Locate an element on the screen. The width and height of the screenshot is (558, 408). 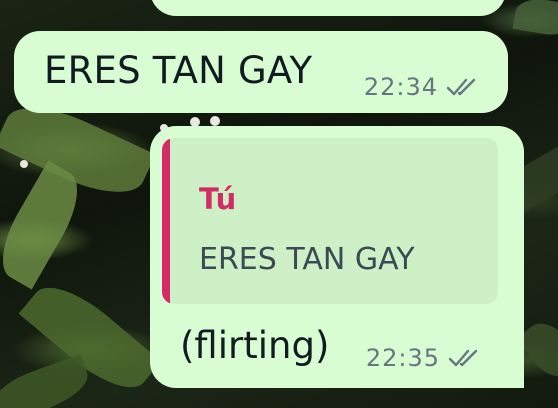
message-time: 22:34 is located at coordinates (400, 87).